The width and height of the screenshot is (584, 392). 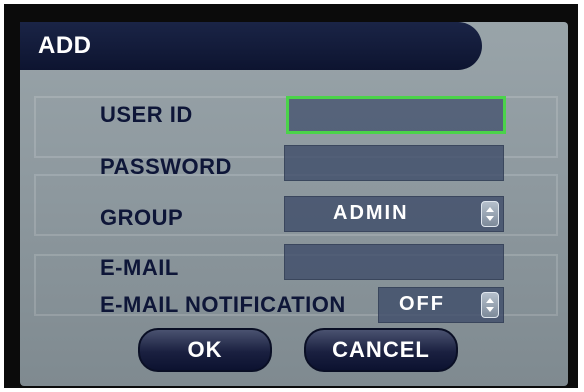 I want to click on group-select: ADMIN, so click(x=394, y=214).